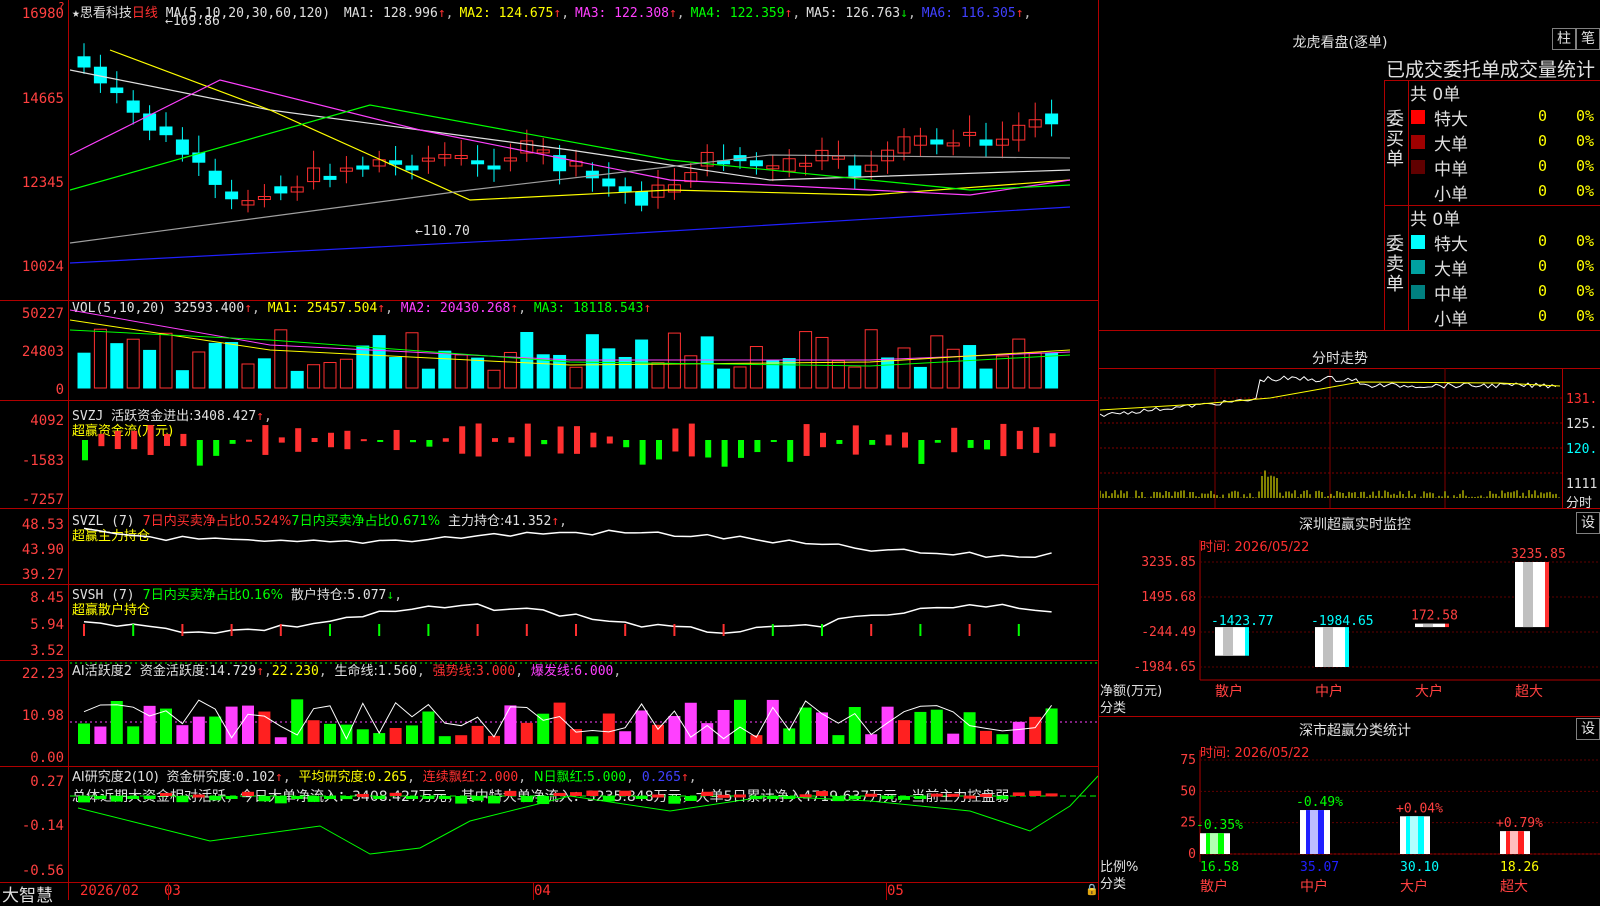 The height and width of the screenshot is (906, 1600). Describe the element at coordinates (1529, 692) in the screenshot. I see `monitor-xtick: 超大` at that location.